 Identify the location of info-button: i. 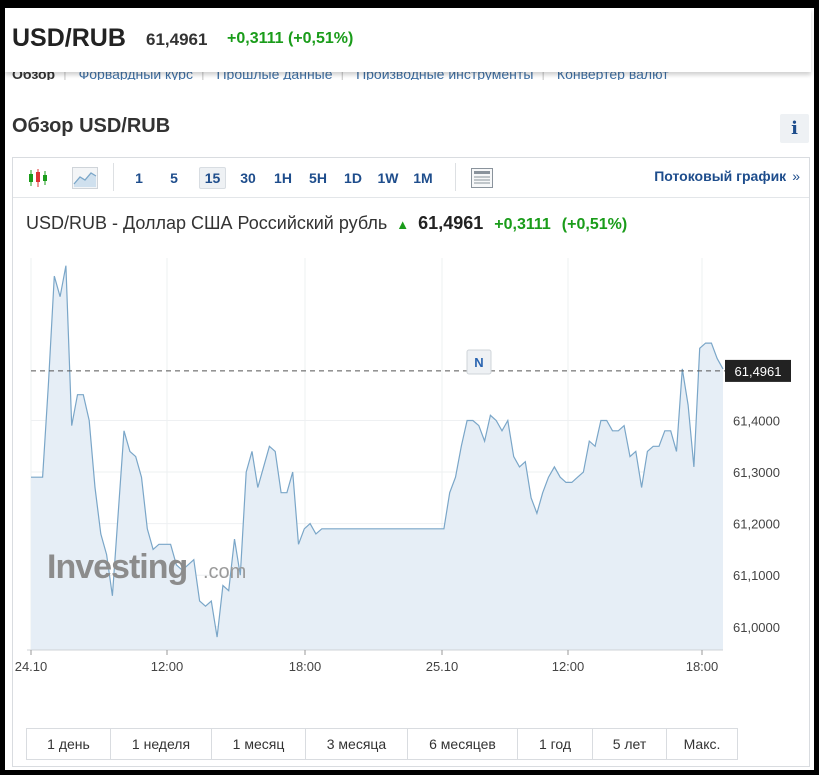
(794, 128).